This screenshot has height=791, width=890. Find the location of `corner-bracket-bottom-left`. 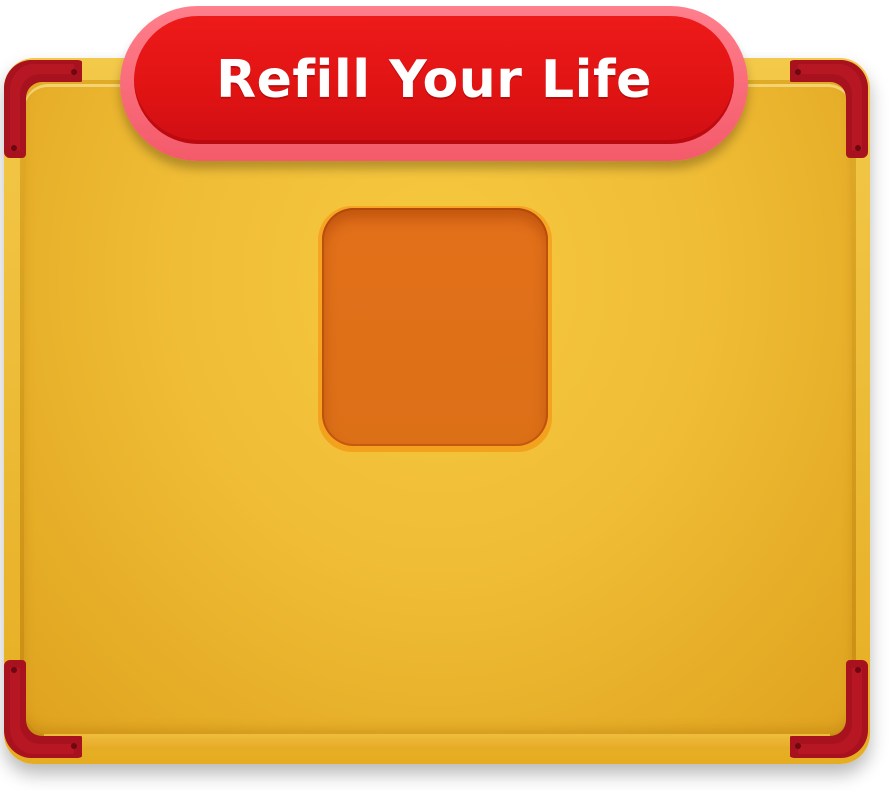

corner-bracket-bottom-left is located at coordinates (42, 710).